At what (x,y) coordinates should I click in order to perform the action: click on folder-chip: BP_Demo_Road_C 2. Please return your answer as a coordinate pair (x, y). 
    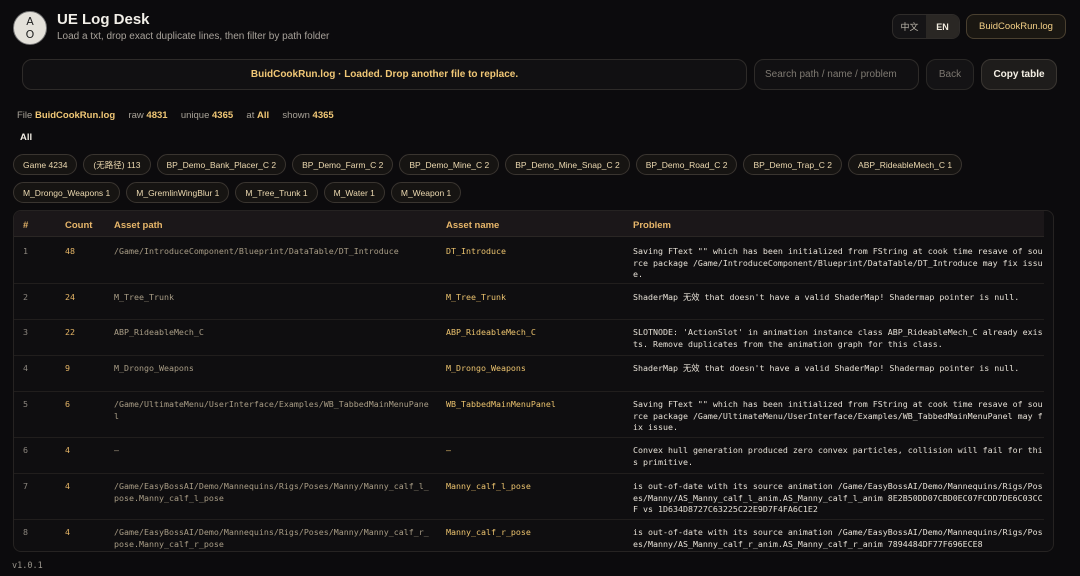
    Looking at the image, I should click on (686, 164).